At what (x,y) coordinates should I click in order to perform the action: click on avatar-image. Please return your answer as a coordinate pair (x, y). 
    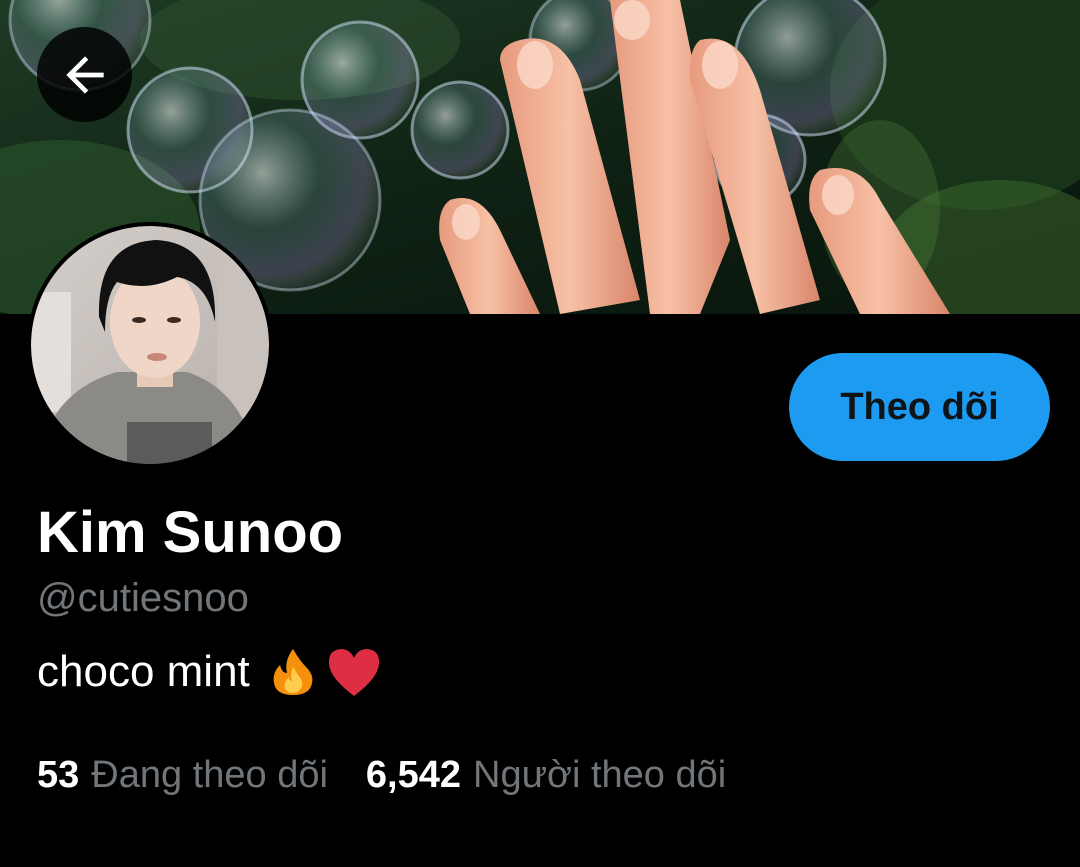
    Looking at the image, I should click on (150, 345).